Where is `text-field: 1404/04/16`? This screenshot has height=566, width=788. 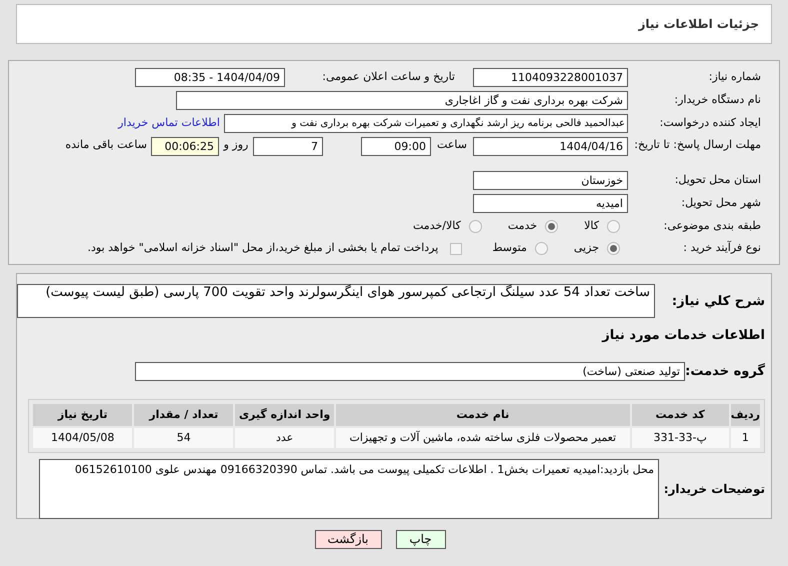
text-field: 1404/04/16 is located at coordinates (550, 146).